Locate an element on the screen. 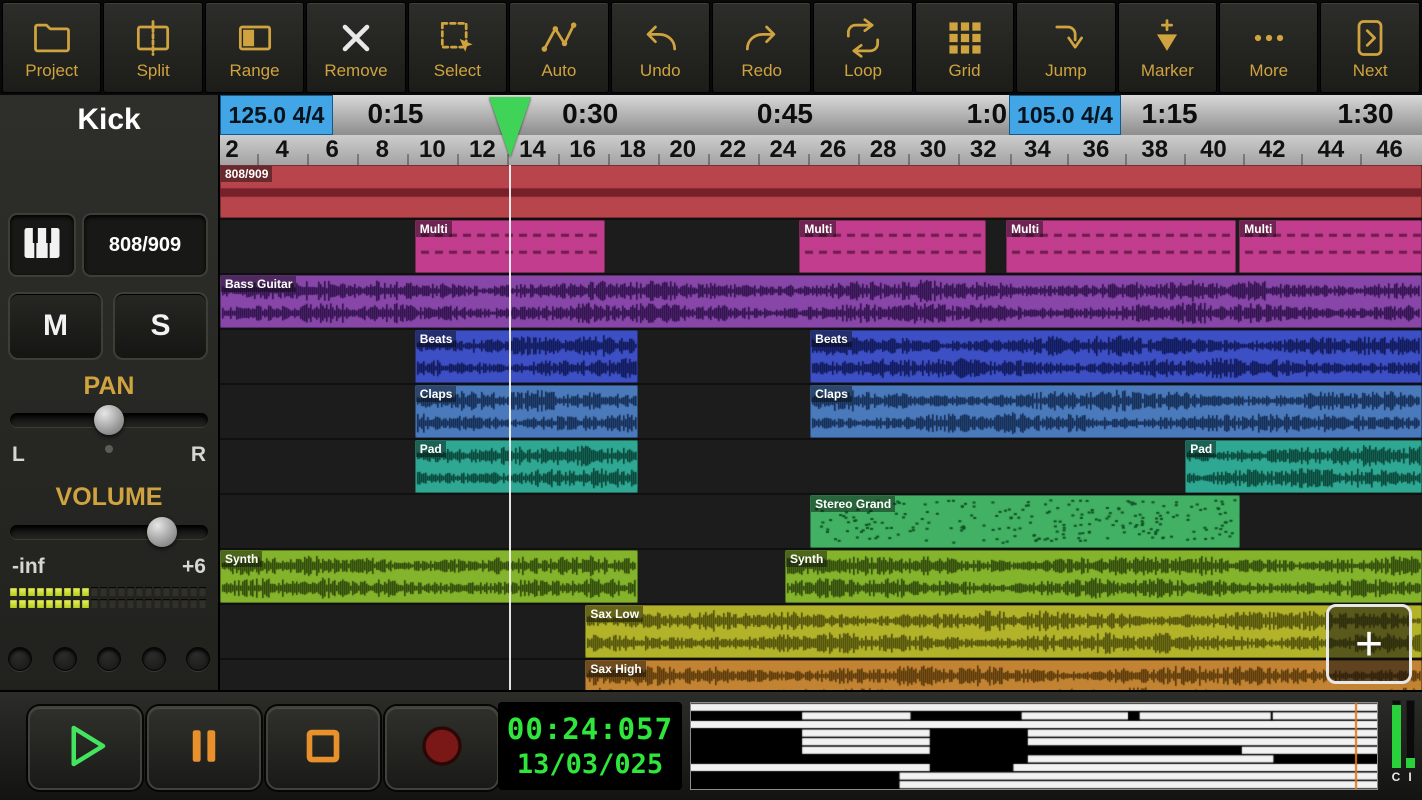 The image size is (1422, 800). pause-button is located at coordinates (204, 748).